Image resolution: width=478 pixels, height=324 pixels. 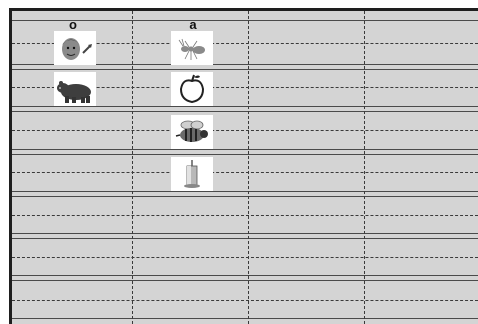 I want to click on bear-picture, so click(x=75, y=89).